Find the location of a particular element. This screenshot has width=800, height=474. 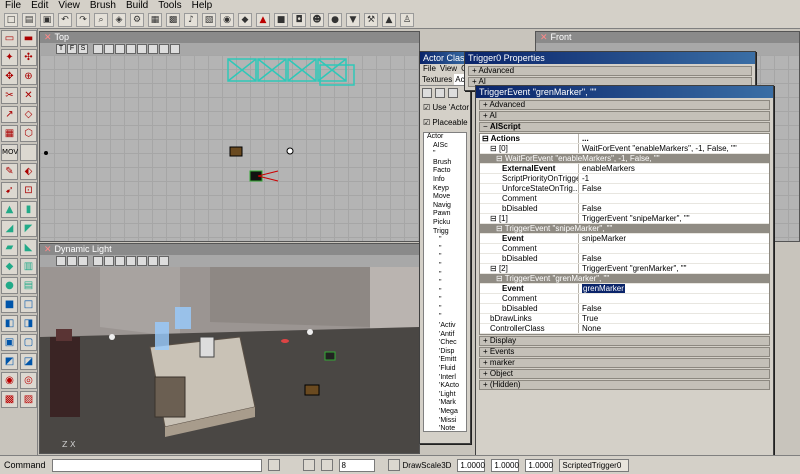

deintersect-icon: ◨ is located at coordinates (28, 323).